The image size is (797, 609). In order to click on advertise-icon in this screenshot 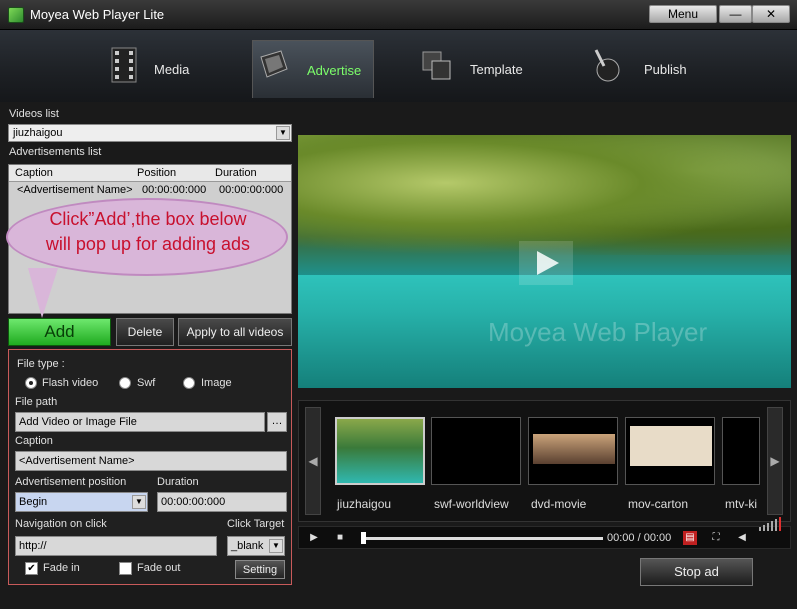, I will do `click(274, 64)`.